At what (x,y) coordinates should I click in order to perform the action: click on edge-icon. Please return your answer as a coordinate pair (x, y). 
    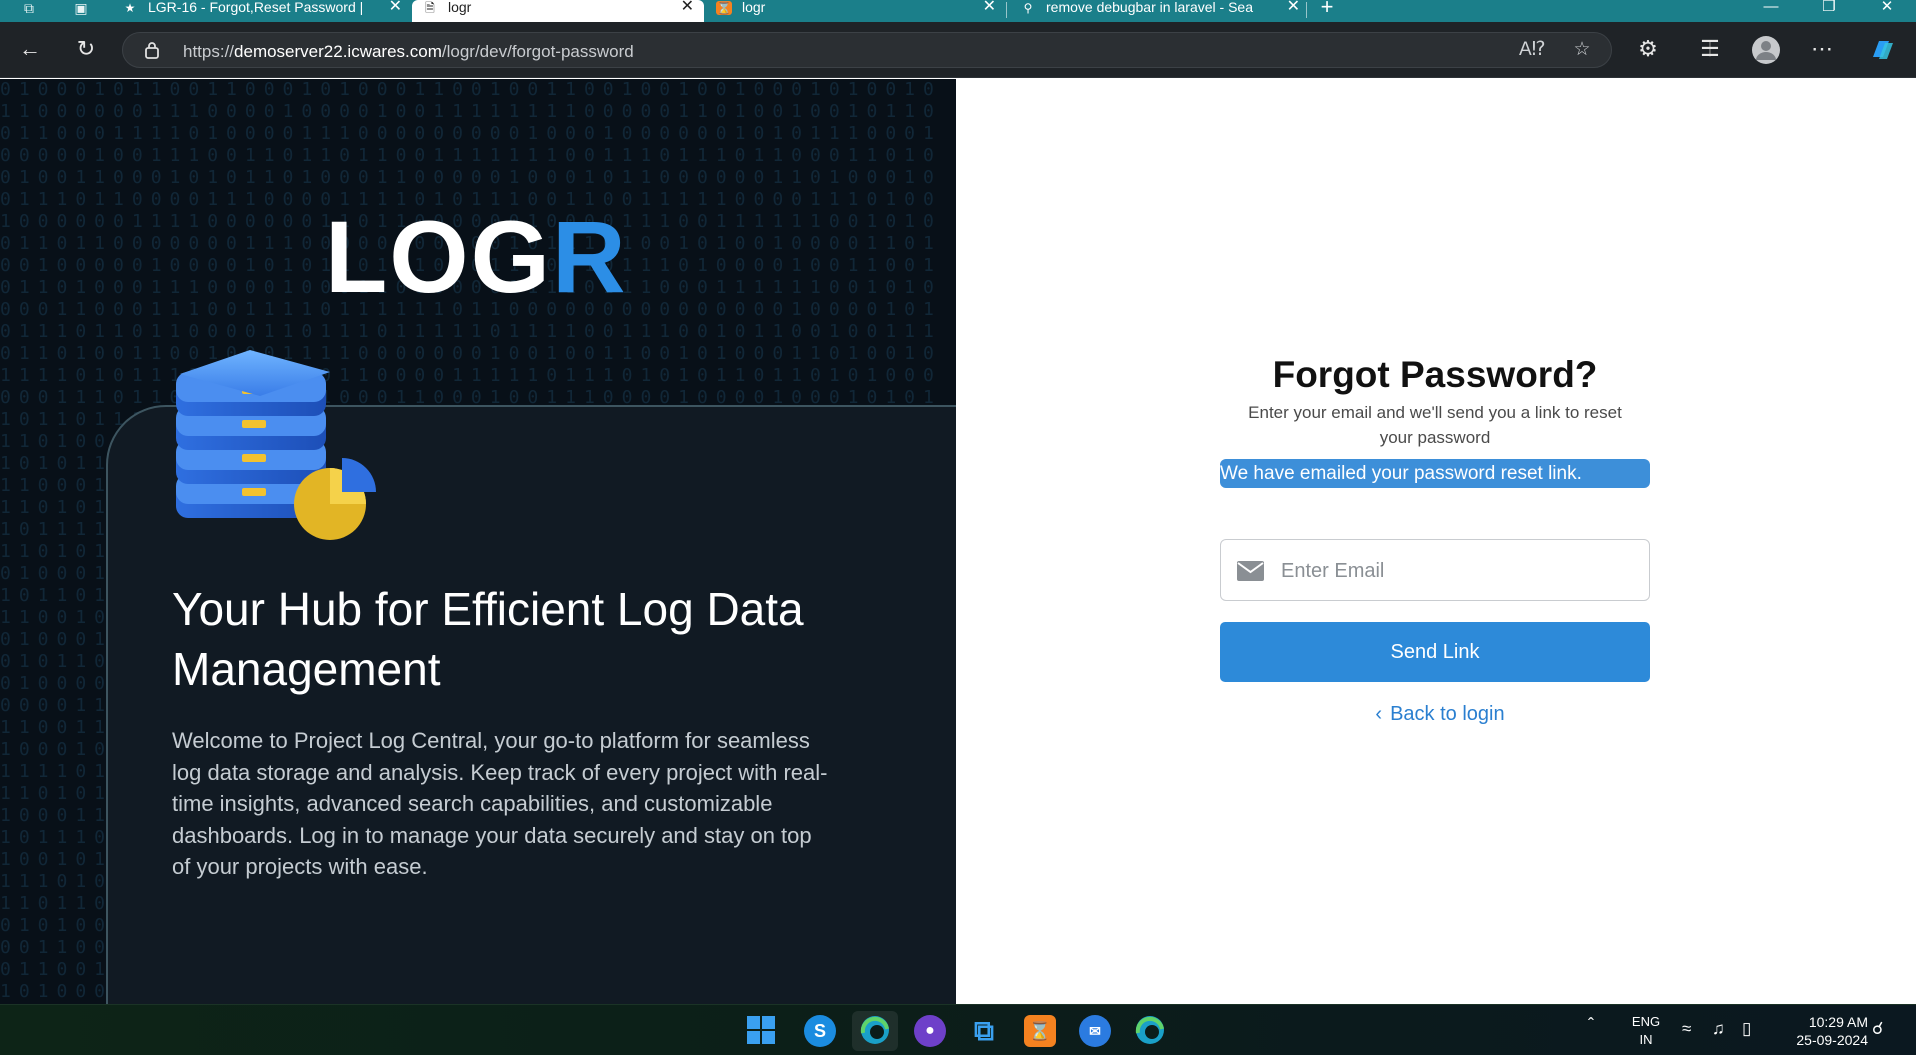
    Looking at the image, I should click on (875, 1031).